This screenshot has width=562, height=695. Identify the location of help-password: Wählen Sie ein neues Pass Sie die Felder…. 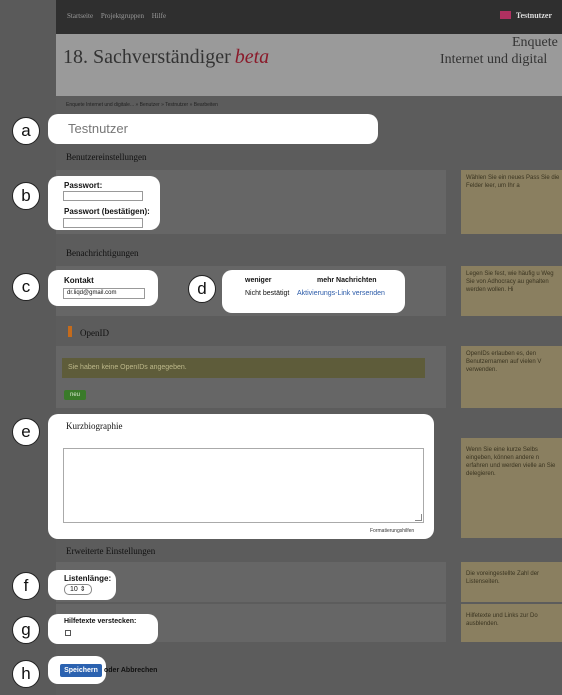
(511, 202).